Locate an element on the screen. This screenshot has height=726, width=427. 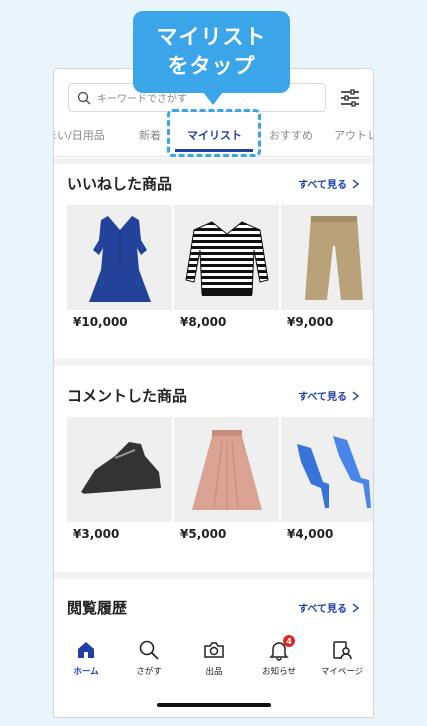
tab-outlet: アウトレ is located at coordinates (353, 135).